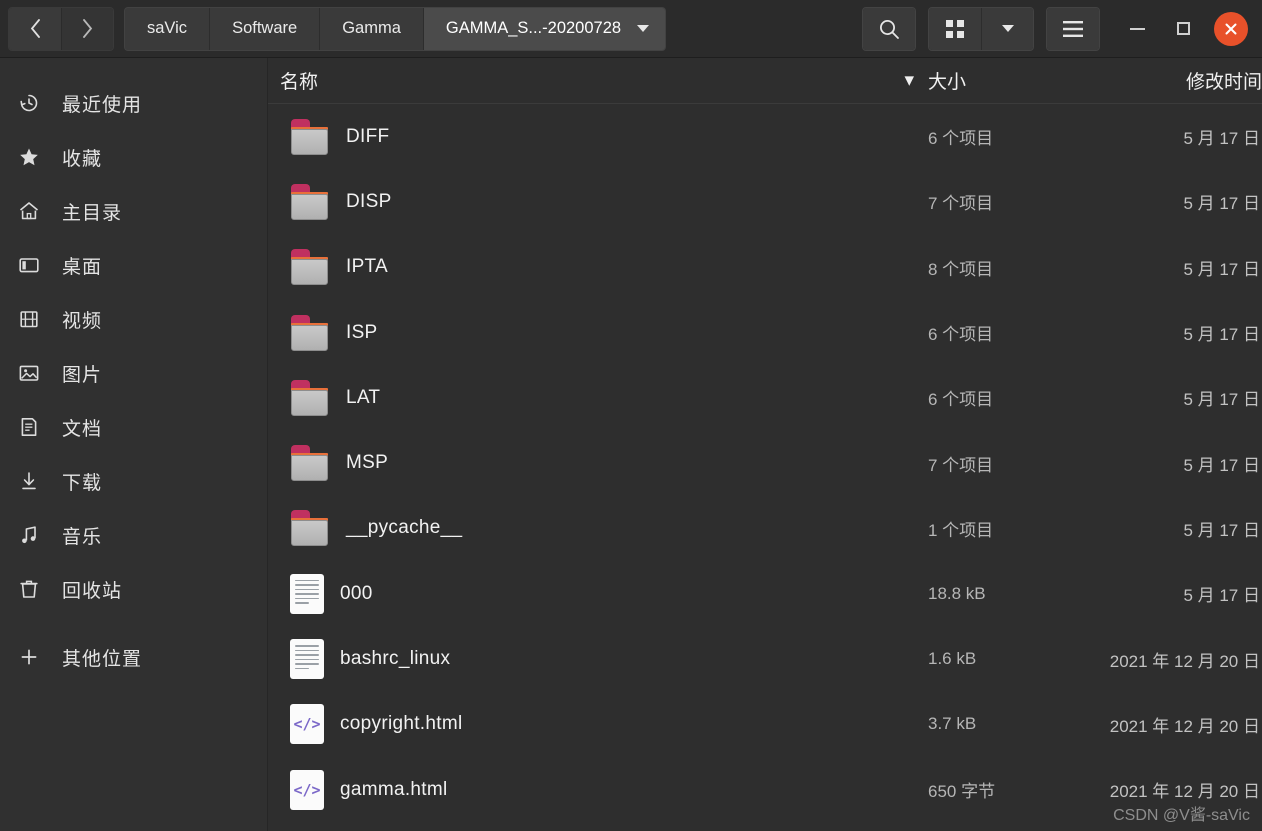 Image resolution: width=1262 pixels, height=831 pixels. I want to click on column-header-modified: 修改时间, so click(1175, 80).